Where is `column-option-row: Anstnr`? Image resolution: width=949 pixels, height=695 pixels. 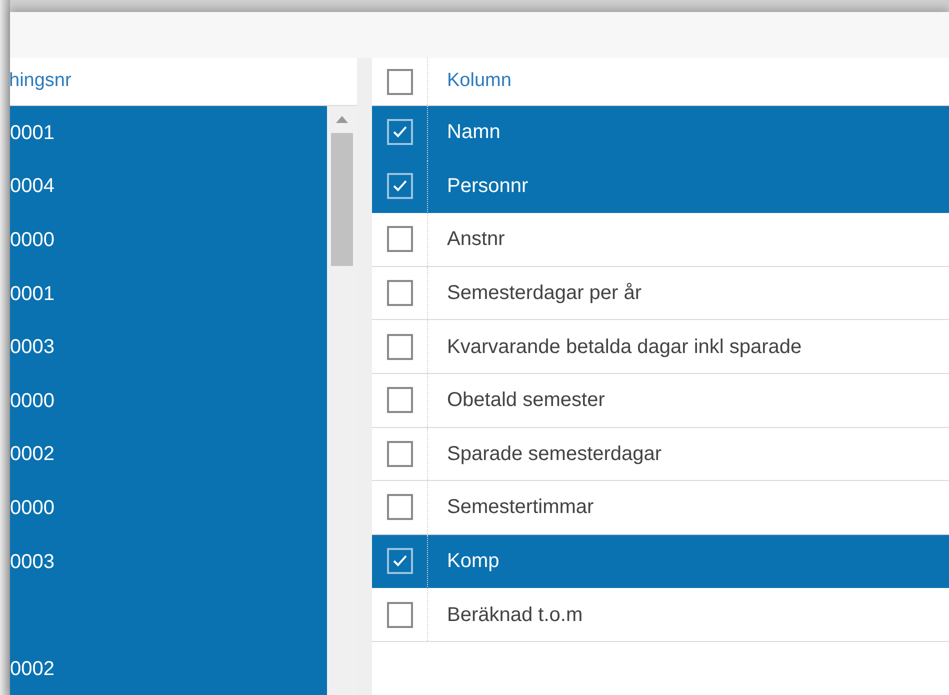 column-option-row: Anstnr is located at coordinates (660, 240).